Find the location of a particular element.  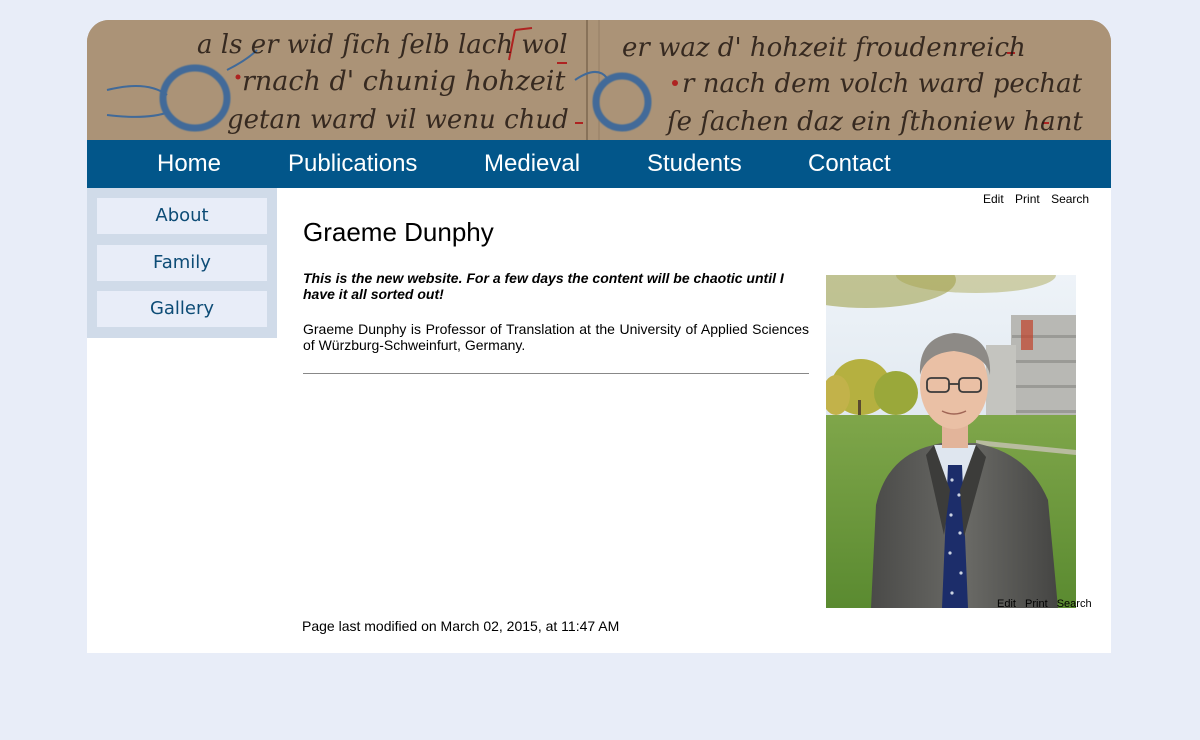

edit-link: Edit is located at coordinates (993, 199).